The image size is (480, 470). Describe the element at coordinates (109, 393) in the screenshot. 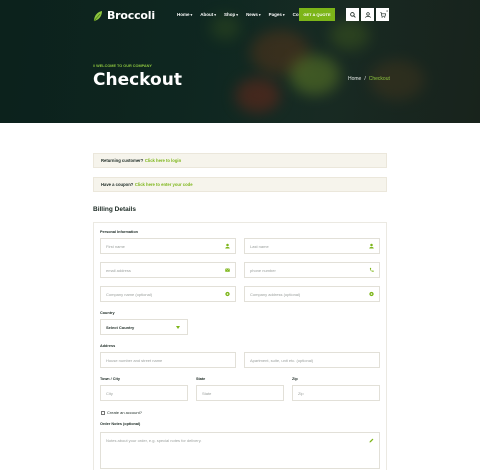

I see `city-placeholder: City` at that location.